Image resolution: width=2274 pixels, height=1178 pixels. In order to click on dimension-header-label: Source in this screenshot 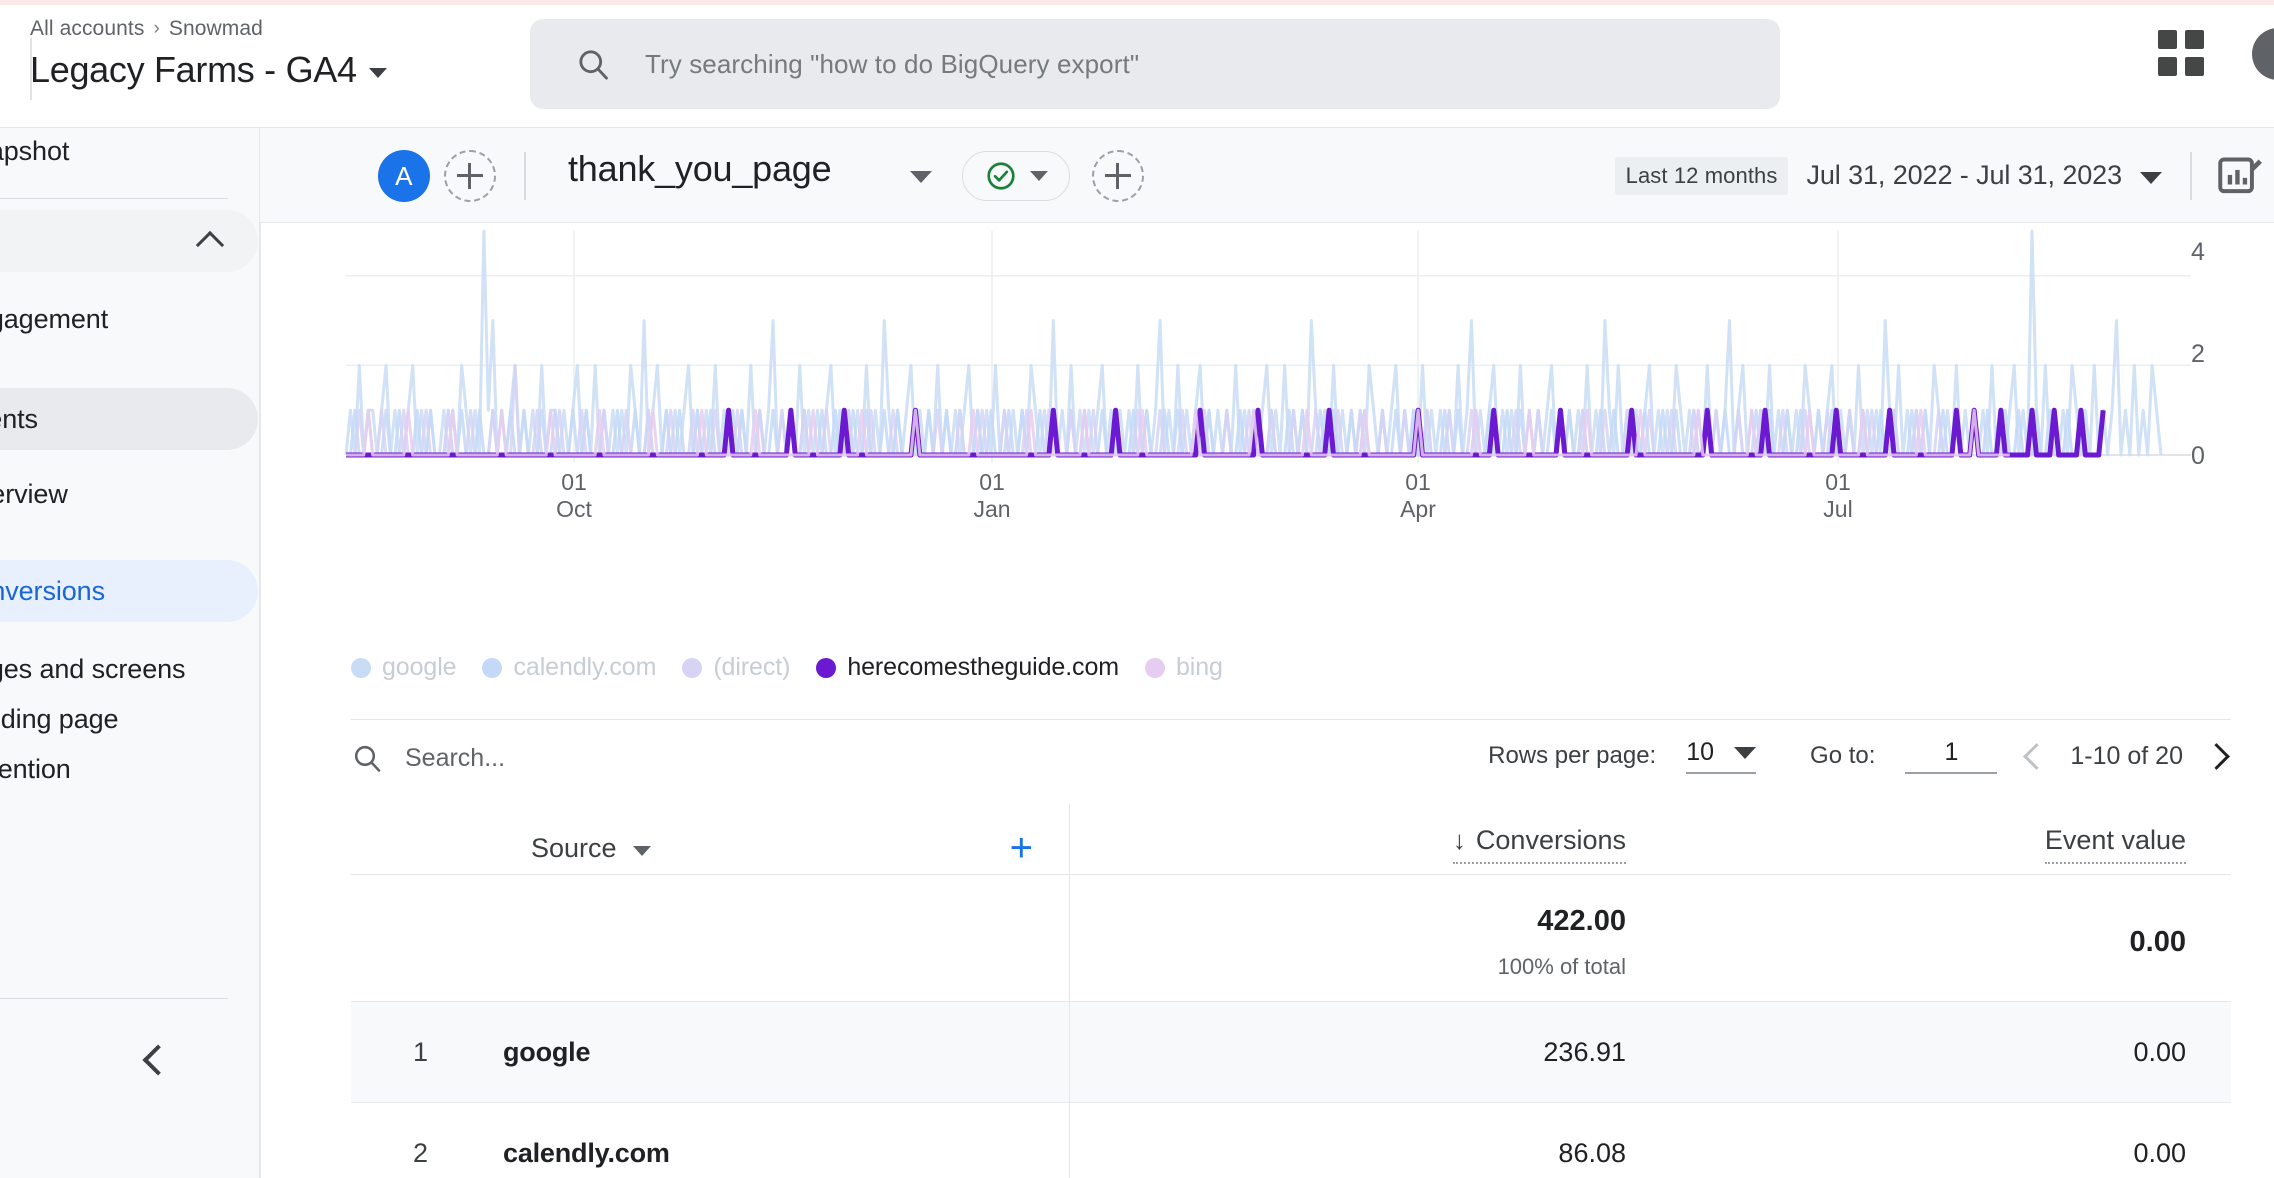, I will do `click(574, 848)`.